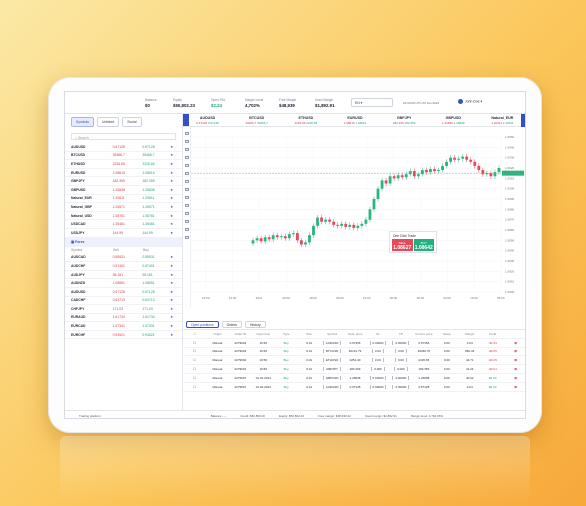  What do you see at coordinates (156, 335) in the screenshot?
I see `symbol-buy: 0.94521` at bounding box center [156, 335].